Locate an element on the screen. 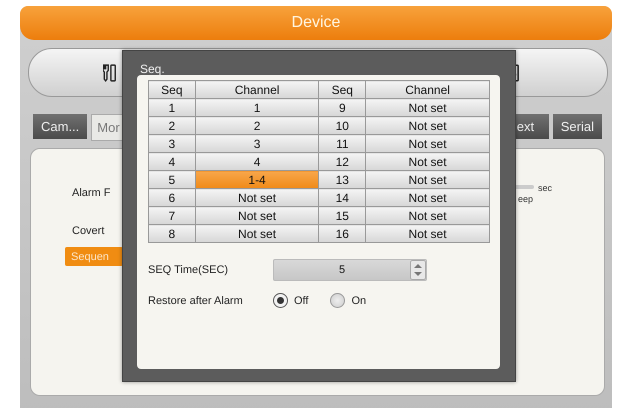 The image size is (618, 408). field-label: Restore after Alarm is located at coordinates (196, 300).